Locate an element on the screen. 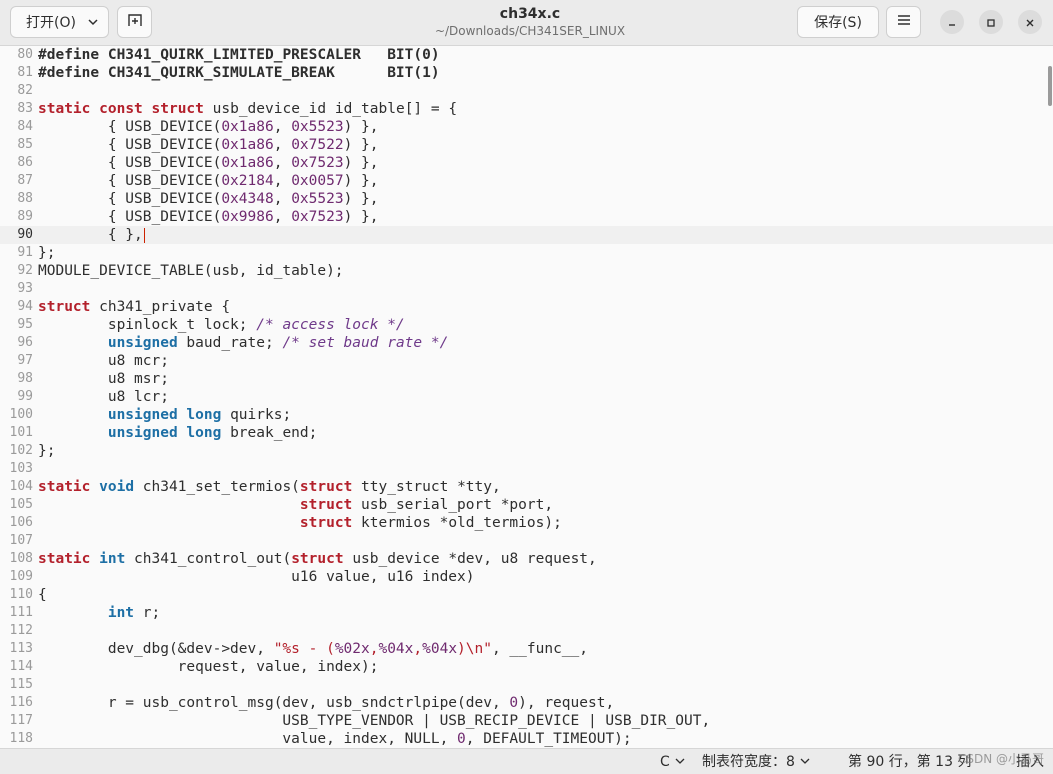  code-token: 0x5523 is located at coordinates (317, 199).